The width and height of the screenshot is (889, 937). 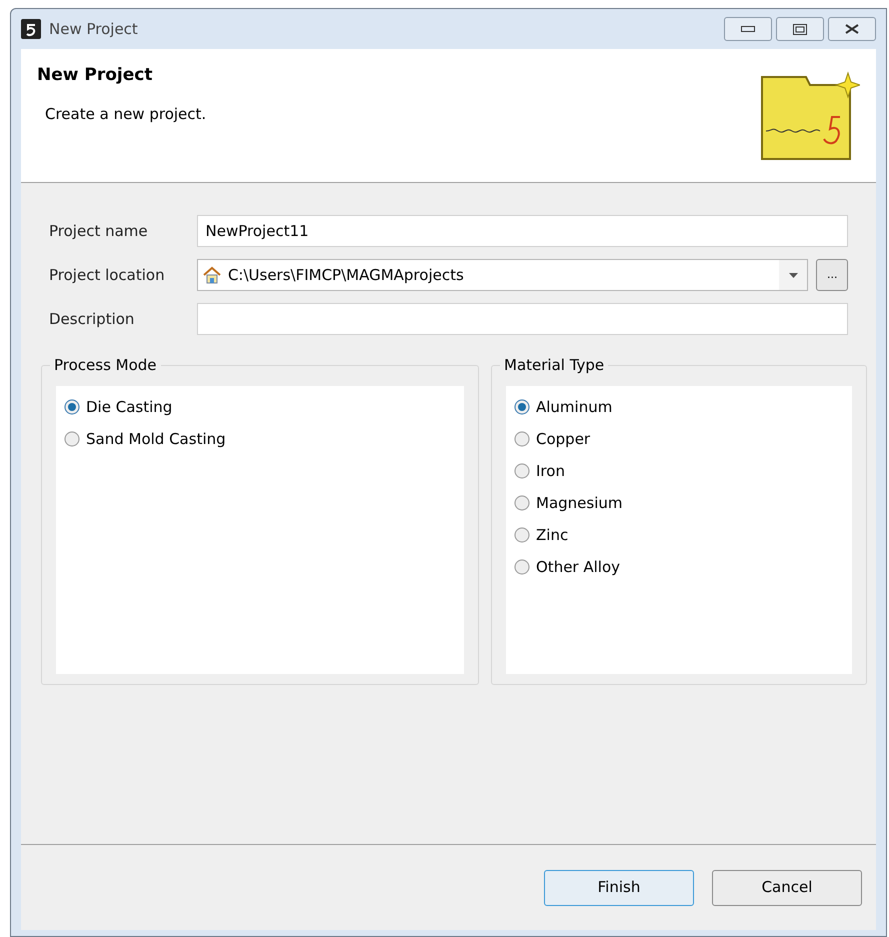 I want to click on dialog-button: Cancel, so click(x=787, y=888).